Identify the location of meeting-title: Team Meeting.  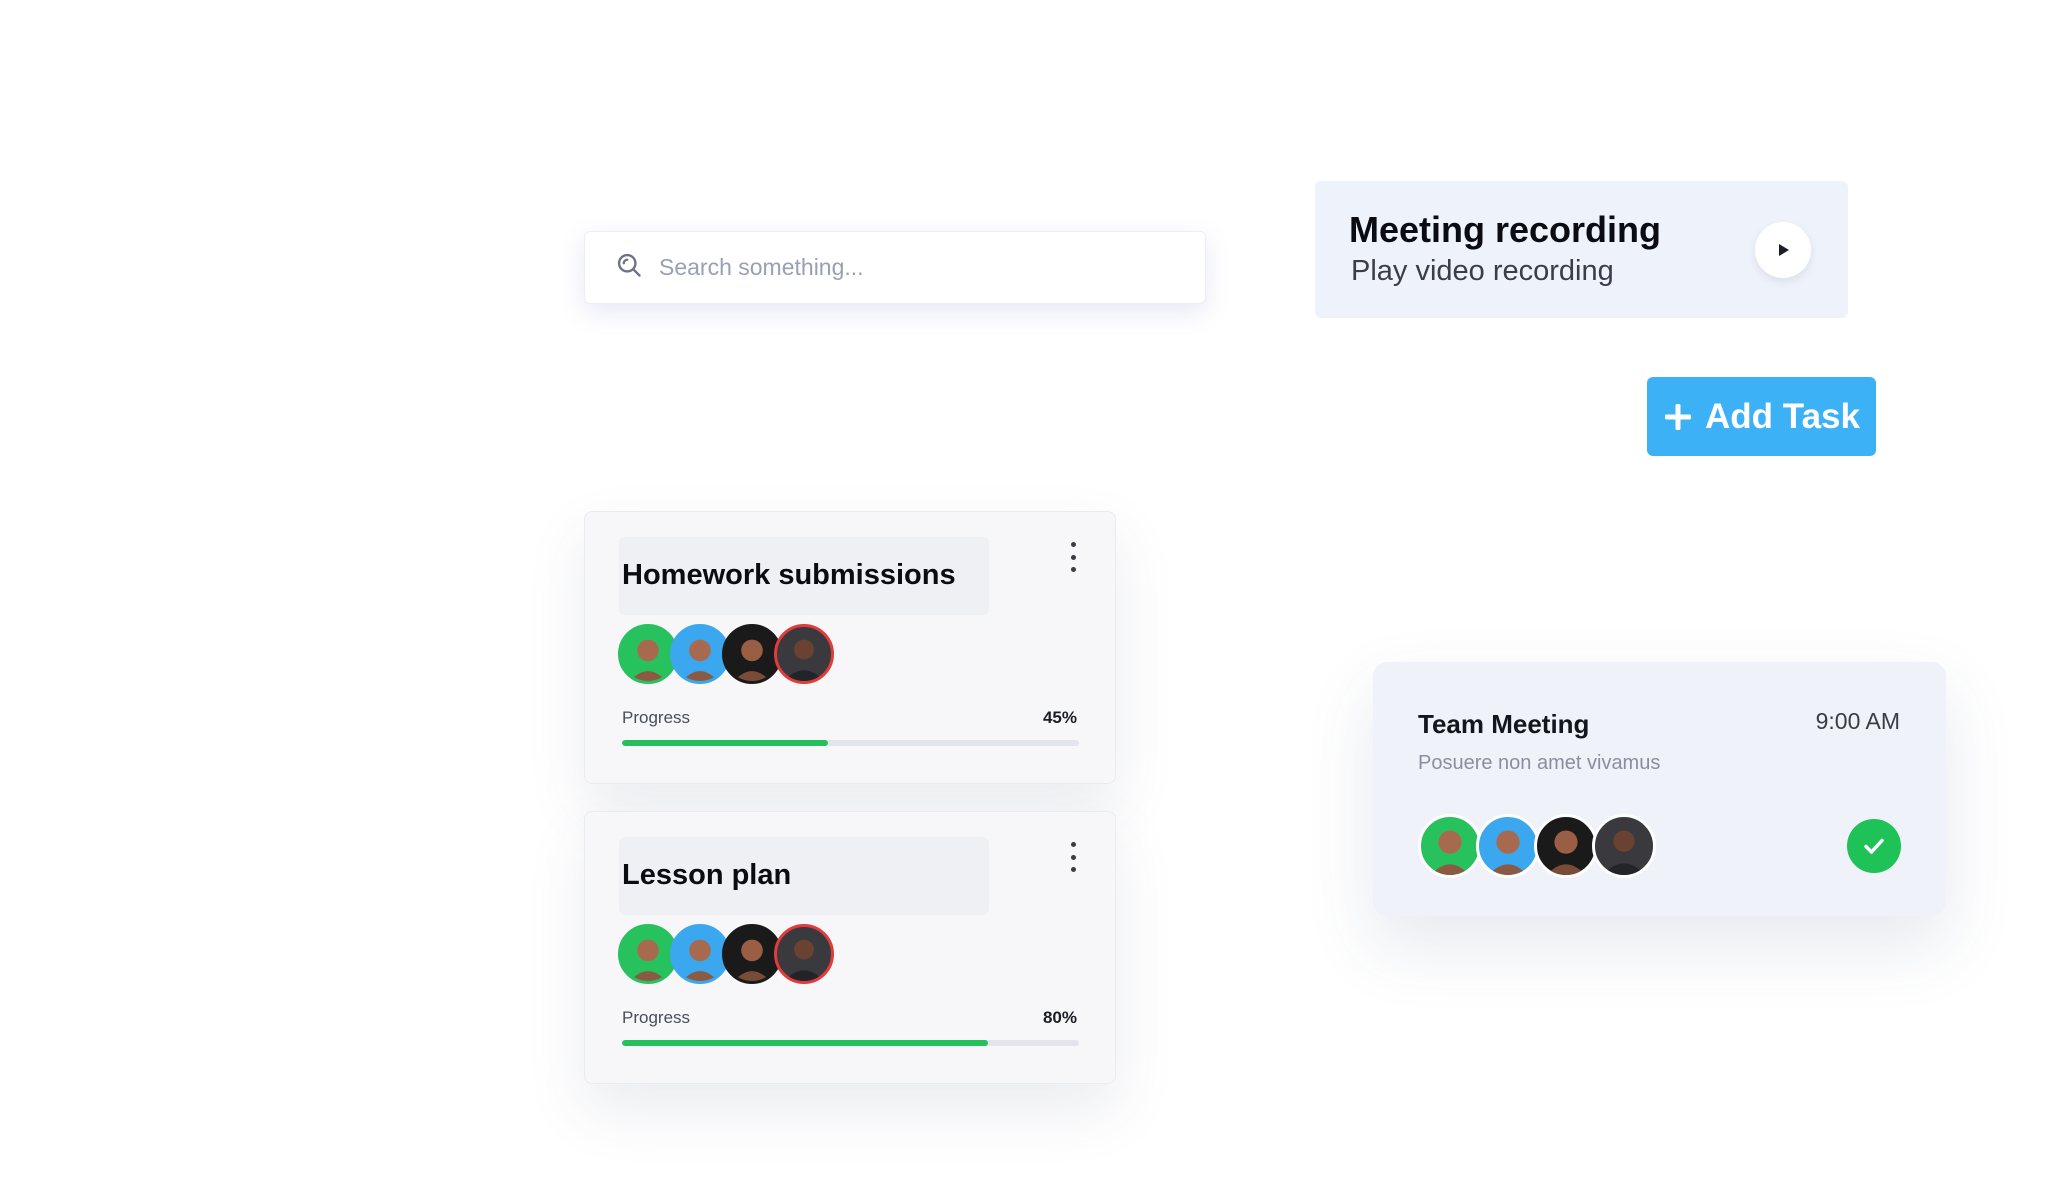
(1504, 724).